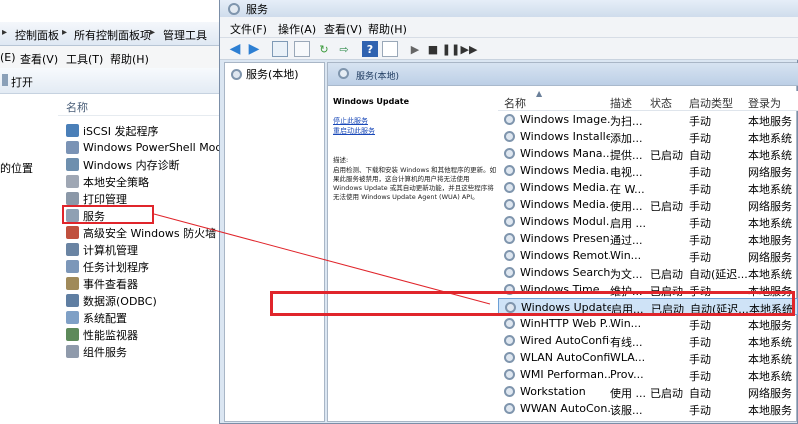 The image size is (798, 424). I want to click on table-row: Windows Presen...通过... 手动 本地服务, so click(648, 238).